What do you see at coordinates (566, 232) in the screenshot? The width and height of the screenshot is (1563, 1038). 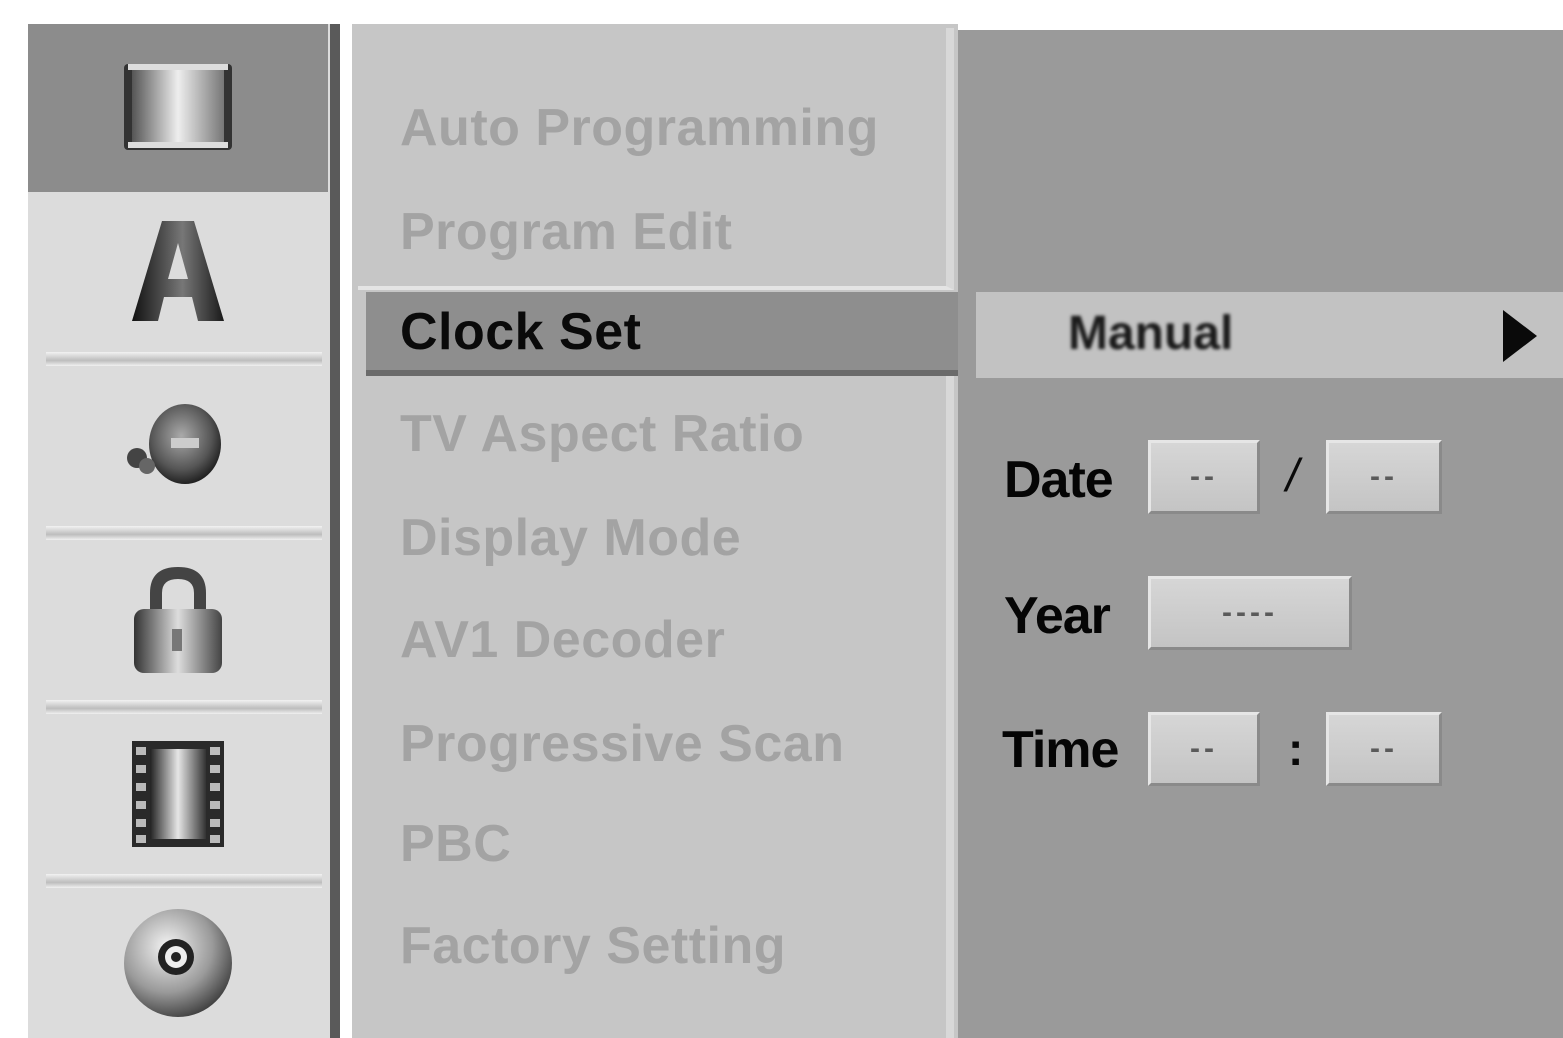 I see `menu-item-program-edit: Program Edit` at bounding box center [566, 232].